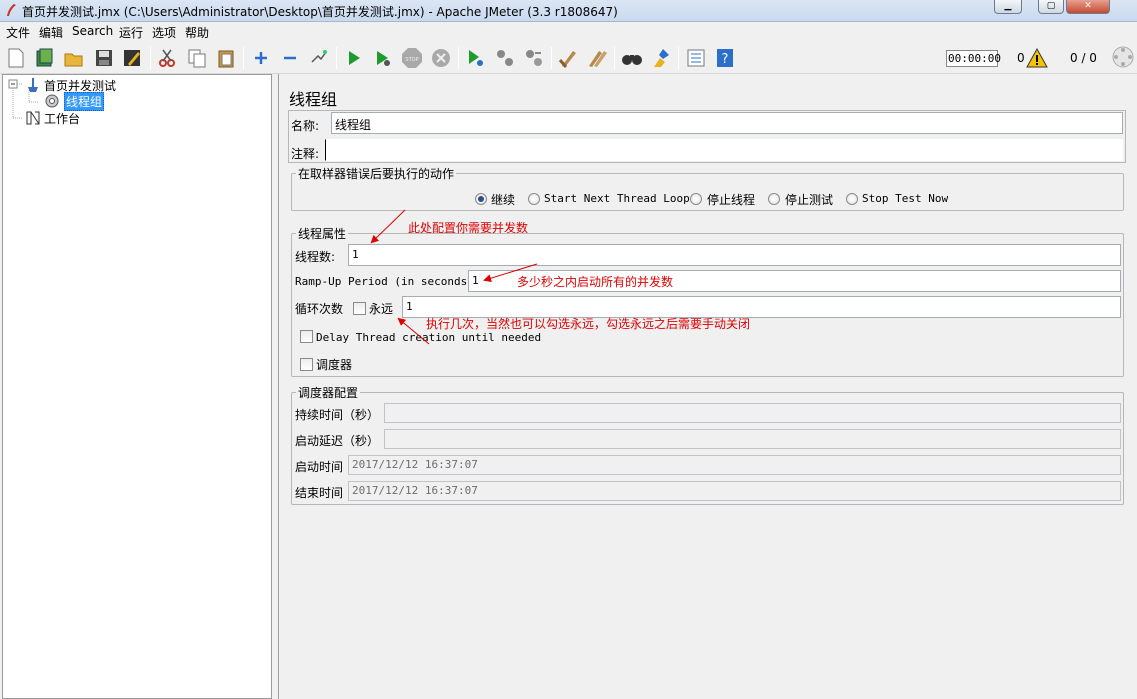 This screenshot has height=699, width=1137. I want to click on start-no-pause-icon, so click(383, 58).